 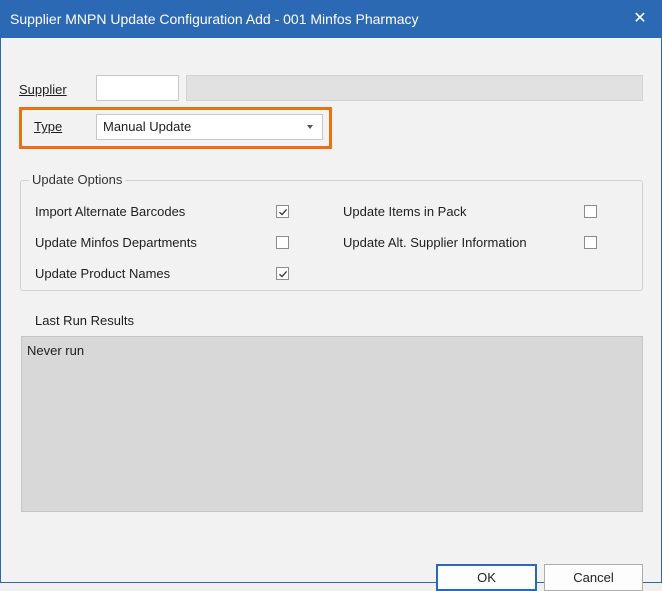 I want to click on ok-button: OK, so click(x=486, y=577).